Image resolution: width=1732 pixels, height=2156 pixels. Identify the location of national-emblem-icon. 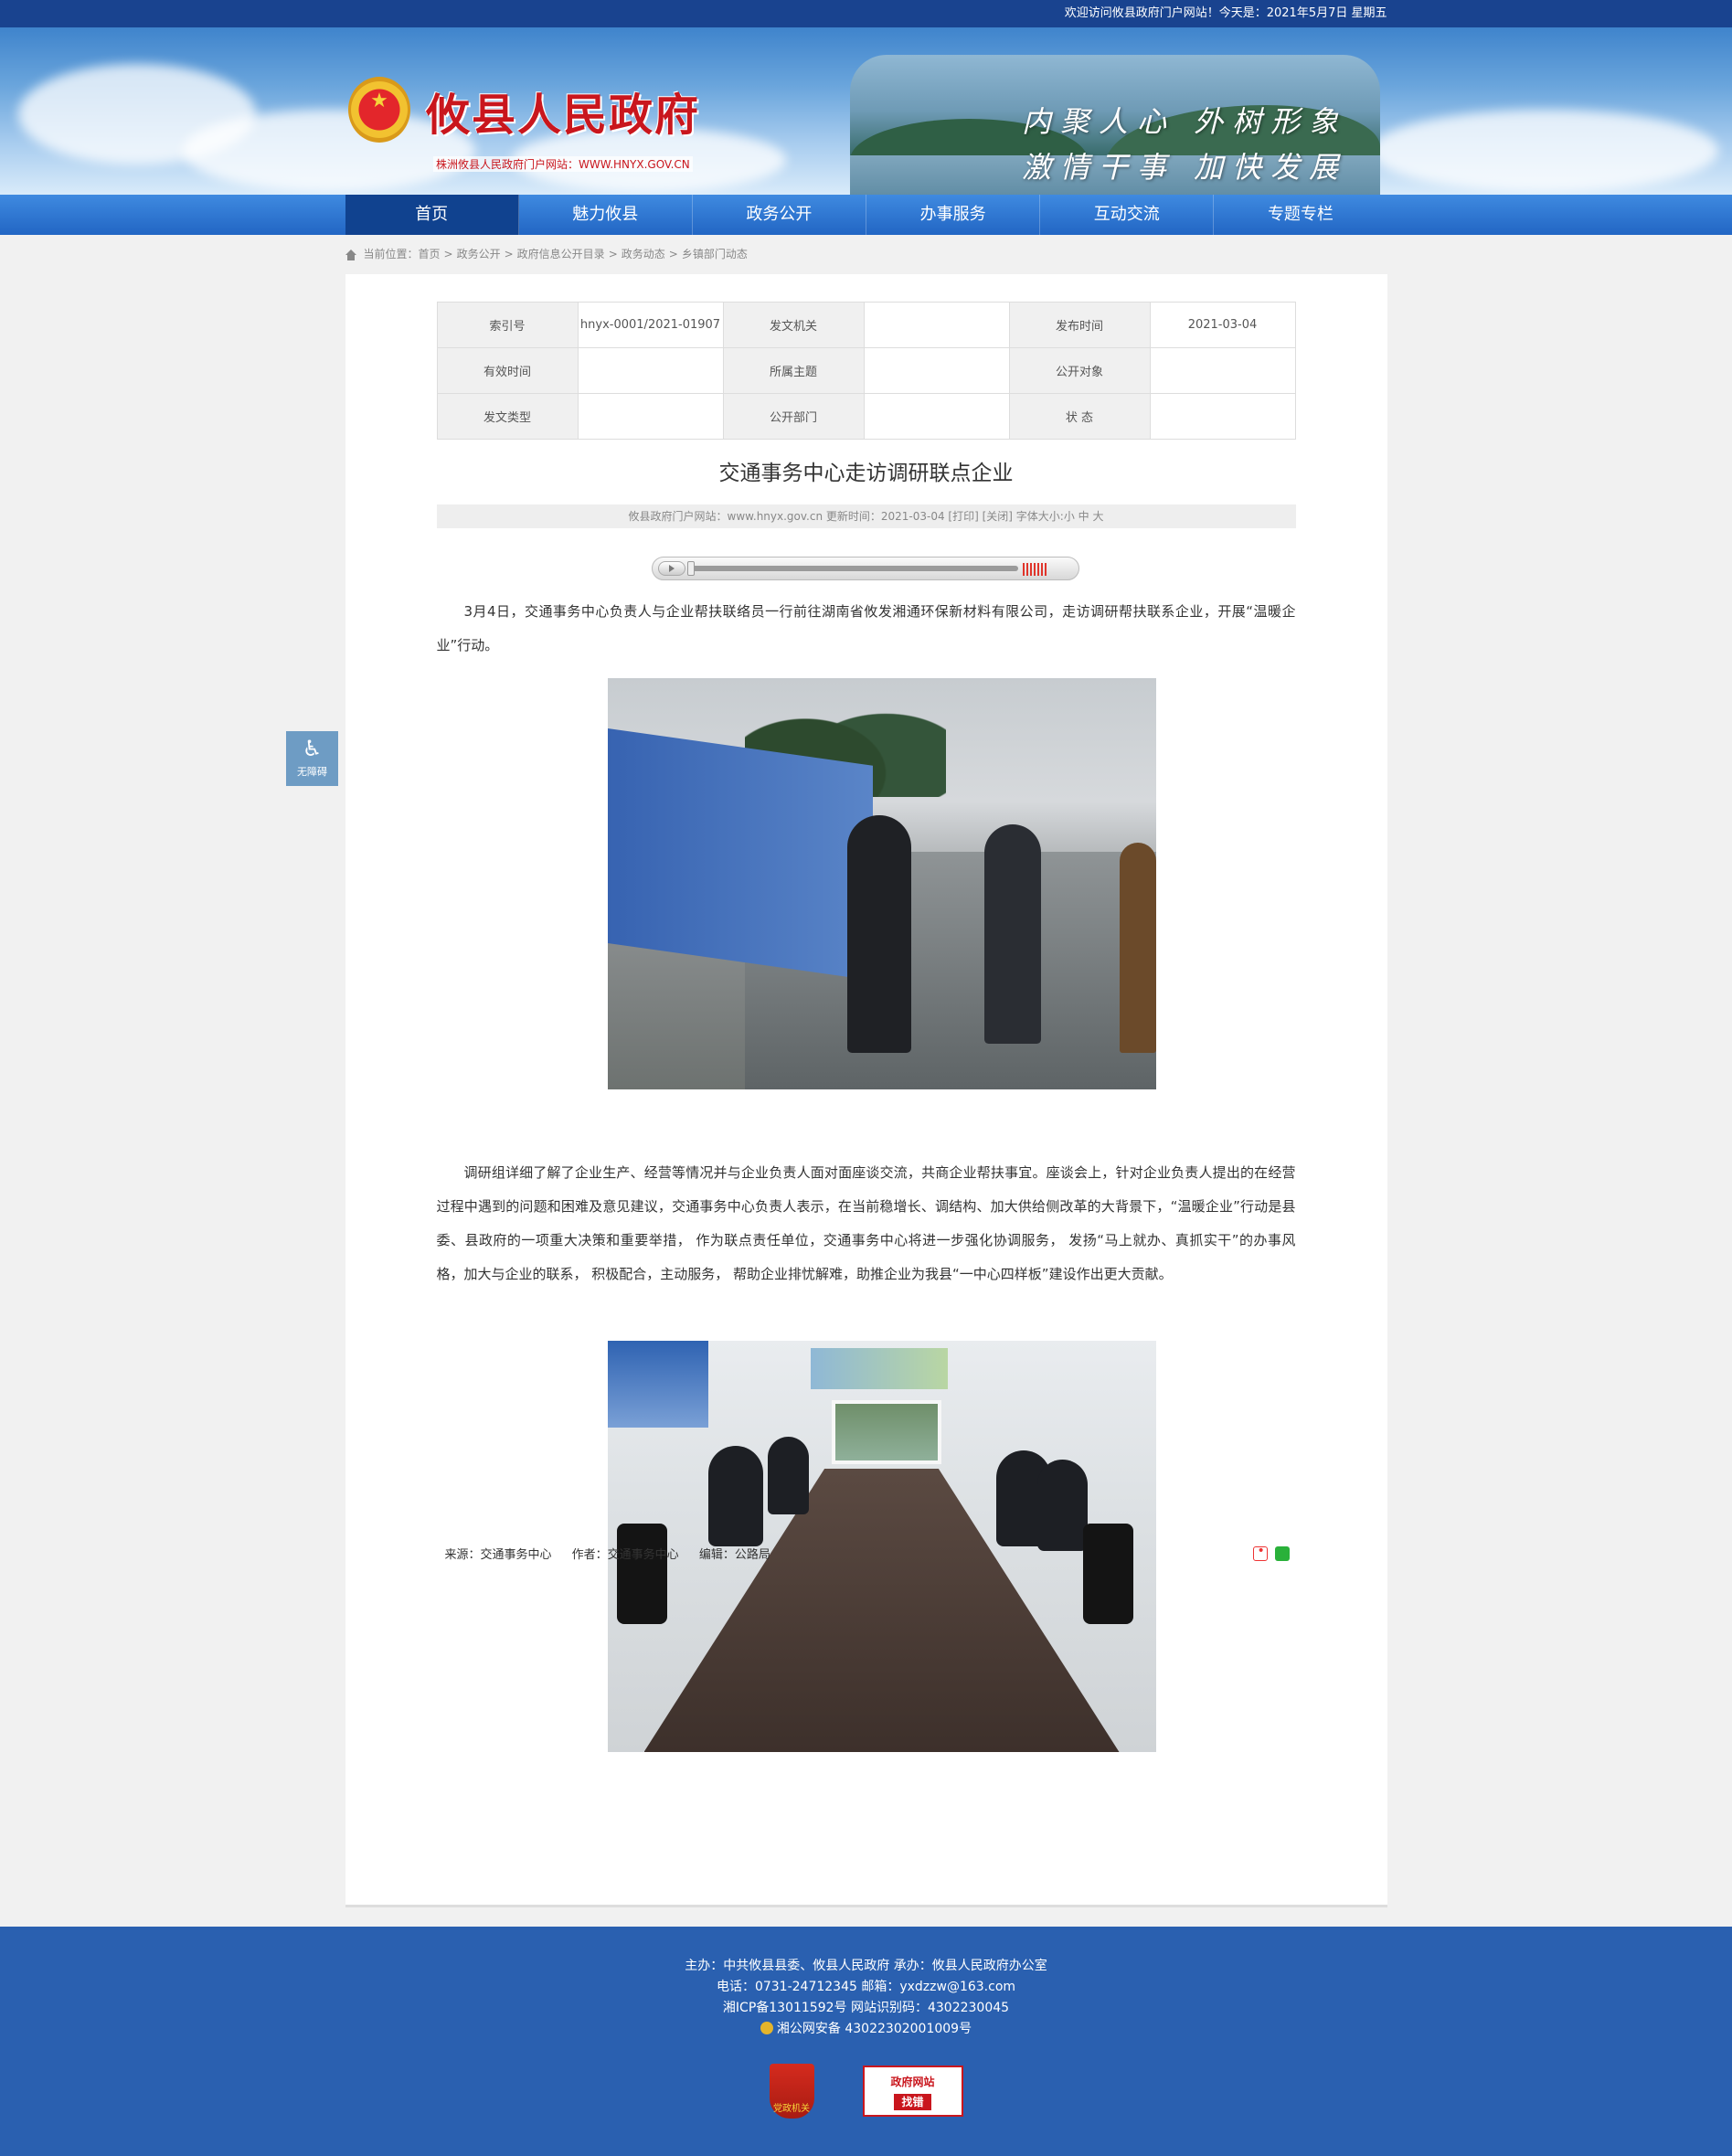
(379, 110).